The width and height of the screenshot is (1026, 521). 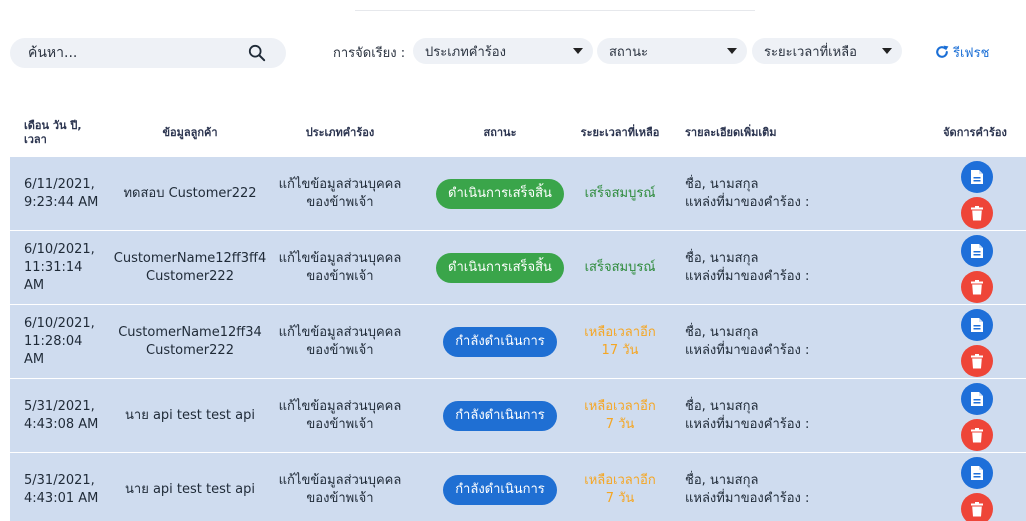 I want to click on header-details: รายละเอียดเพิ่มเติม, so click(x=785, y=133).